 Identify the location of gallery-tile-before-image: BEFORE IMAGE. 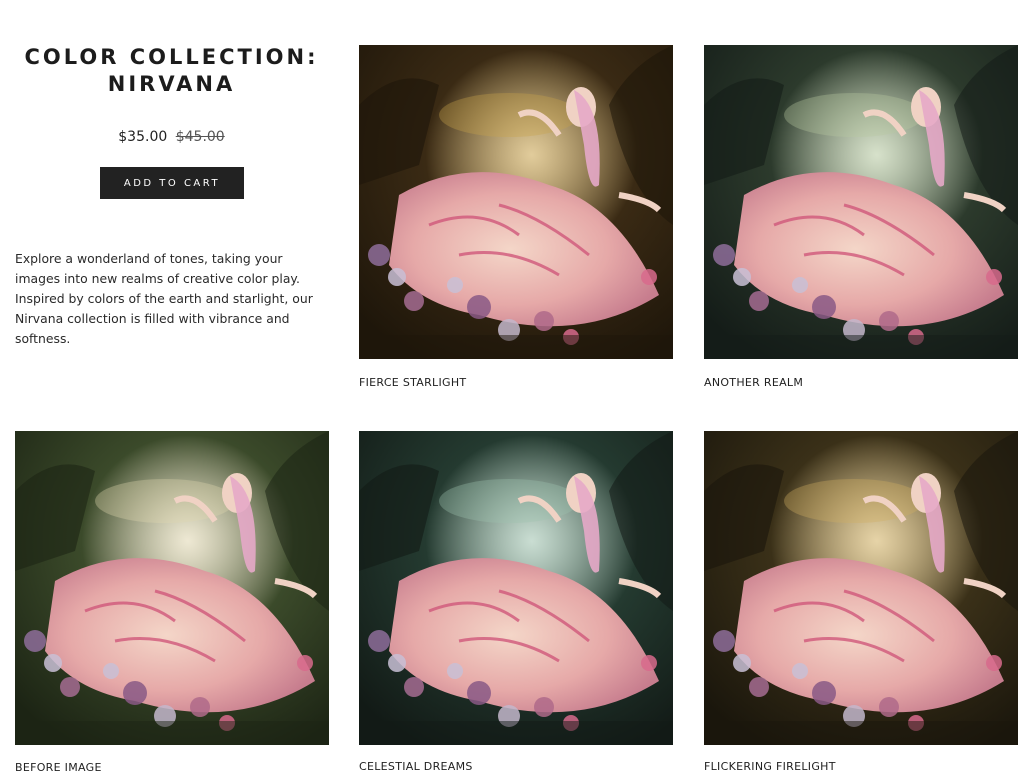
(172, 602).